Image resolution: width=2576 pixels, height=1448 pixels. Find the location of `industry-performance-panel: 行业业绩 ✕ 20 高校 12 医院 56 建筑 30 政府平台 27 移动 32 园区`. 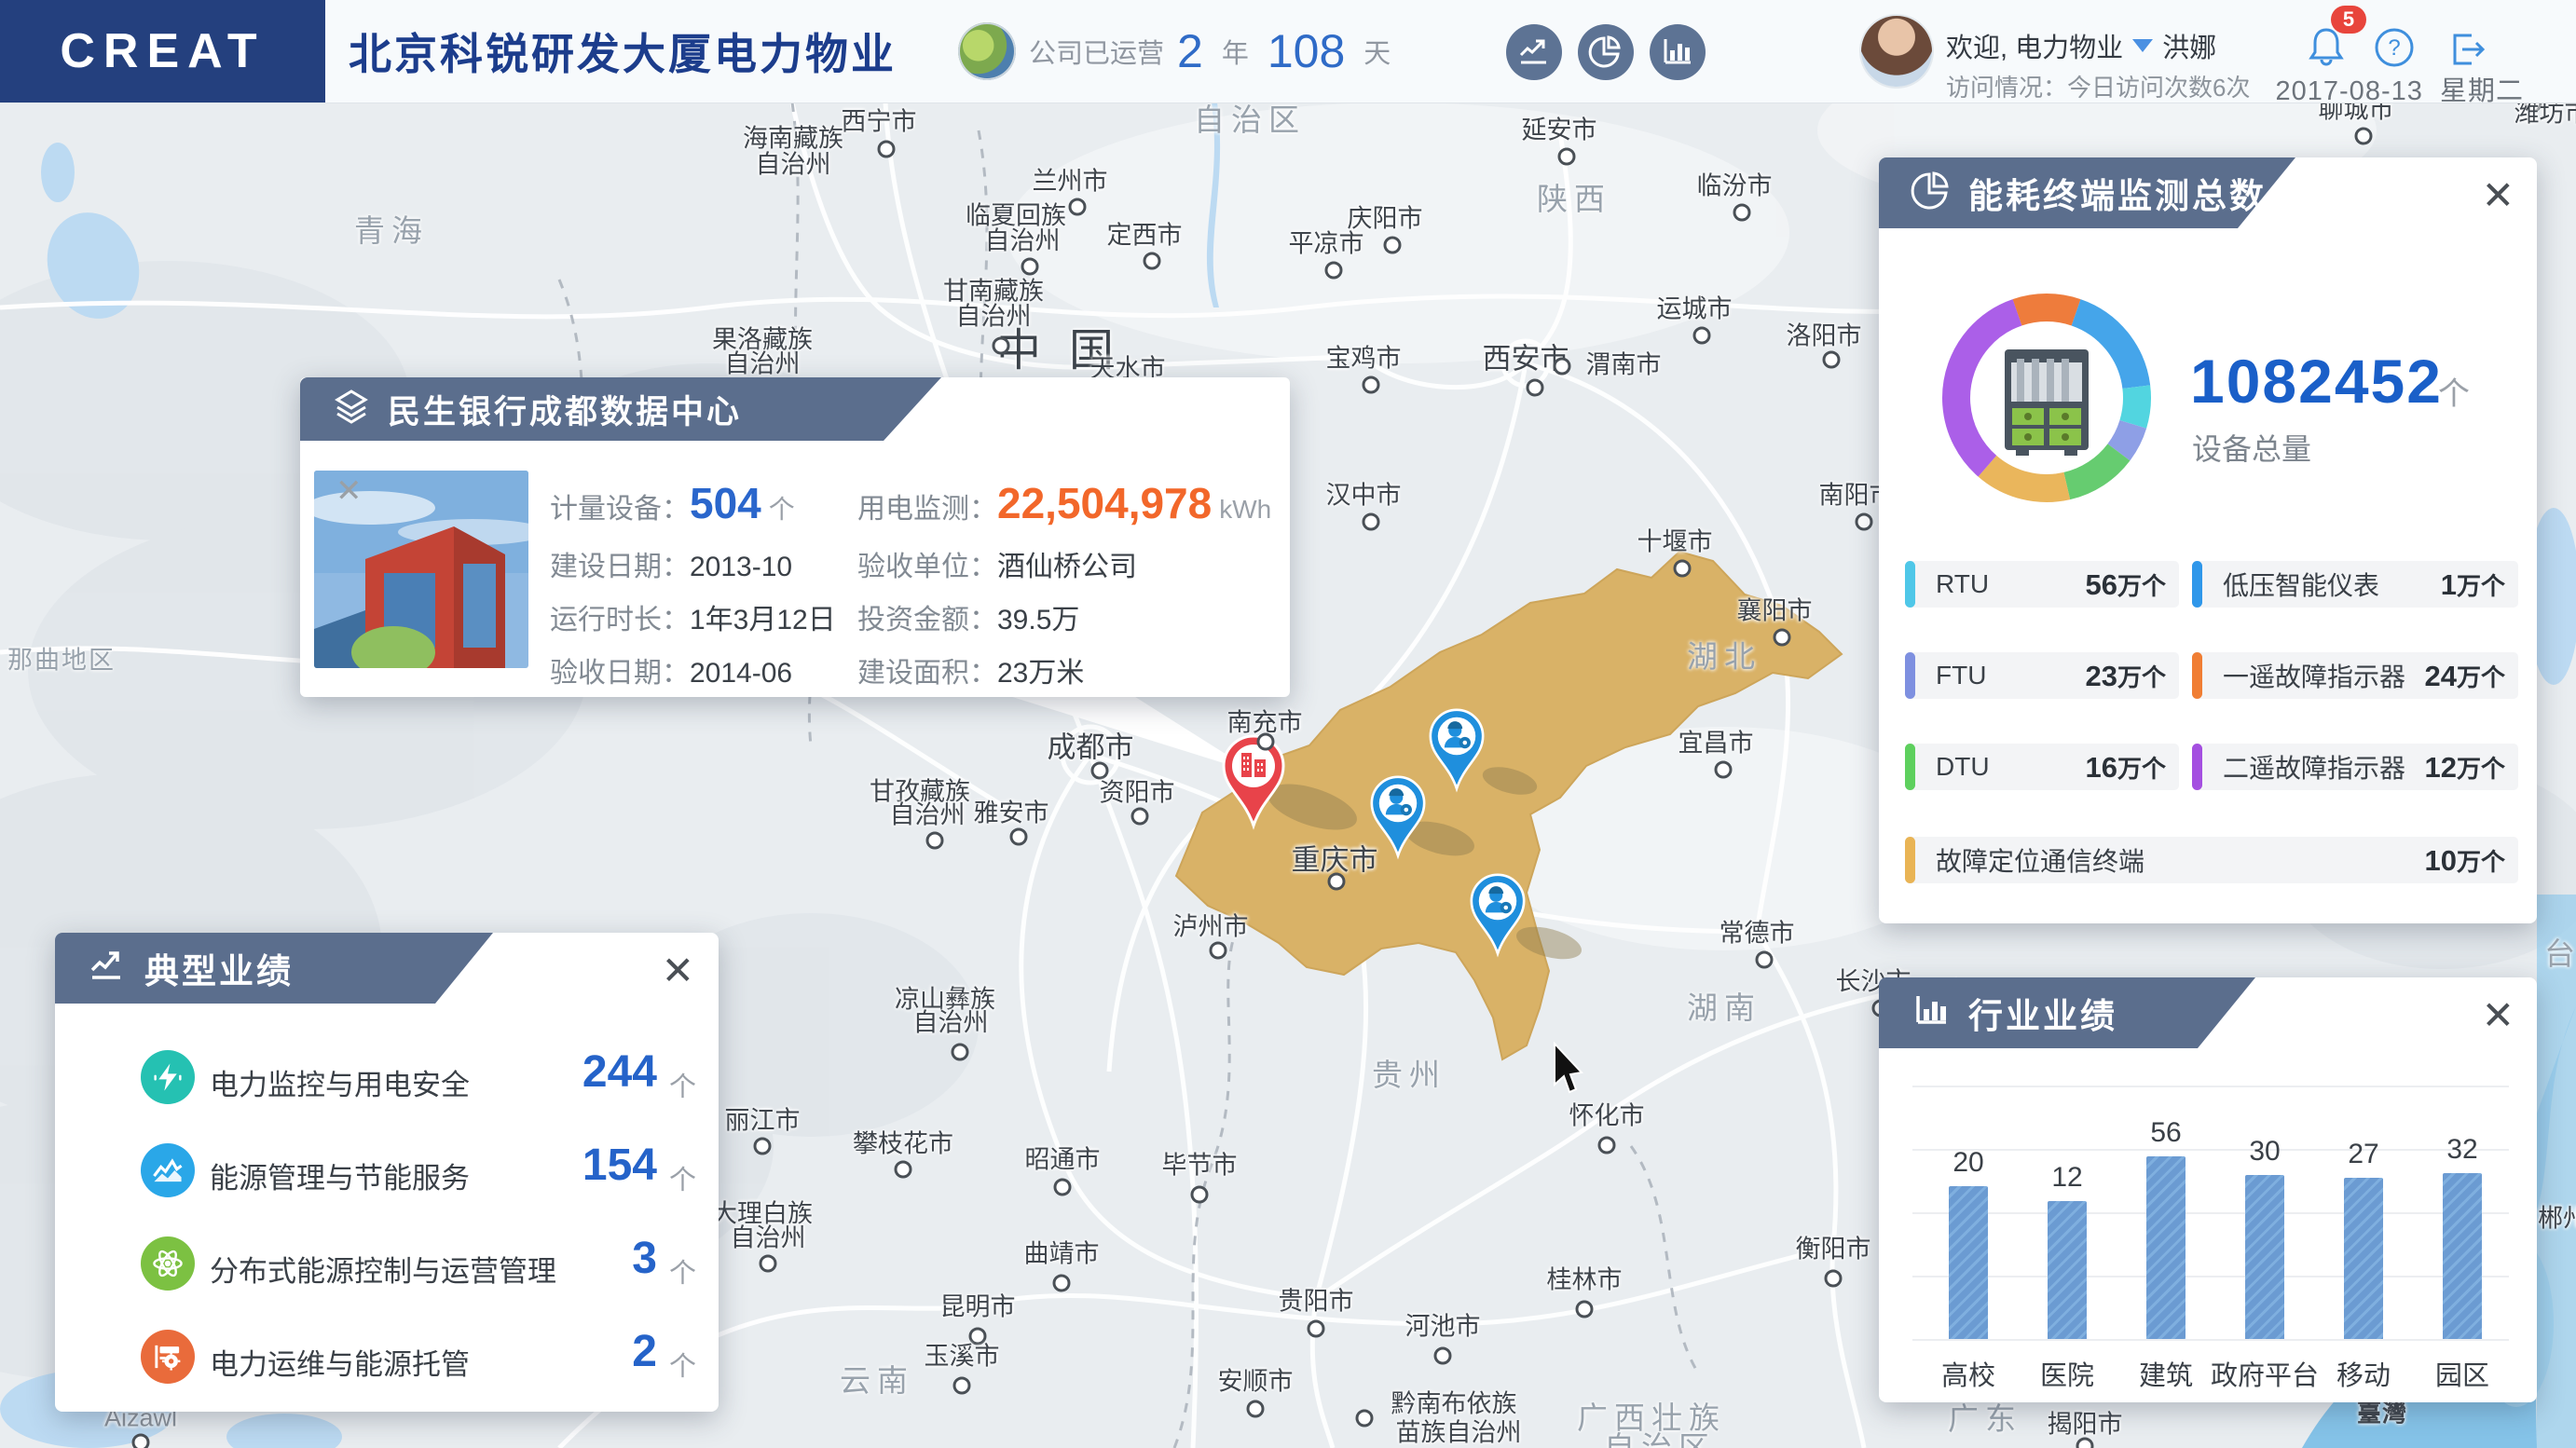

industry-performance-panel: 行业业绩 ✕ 20 高校 12 医院 56 建筑 30 政府平台 27 移动 32 园区 is located at coordinates (2208, 1189).